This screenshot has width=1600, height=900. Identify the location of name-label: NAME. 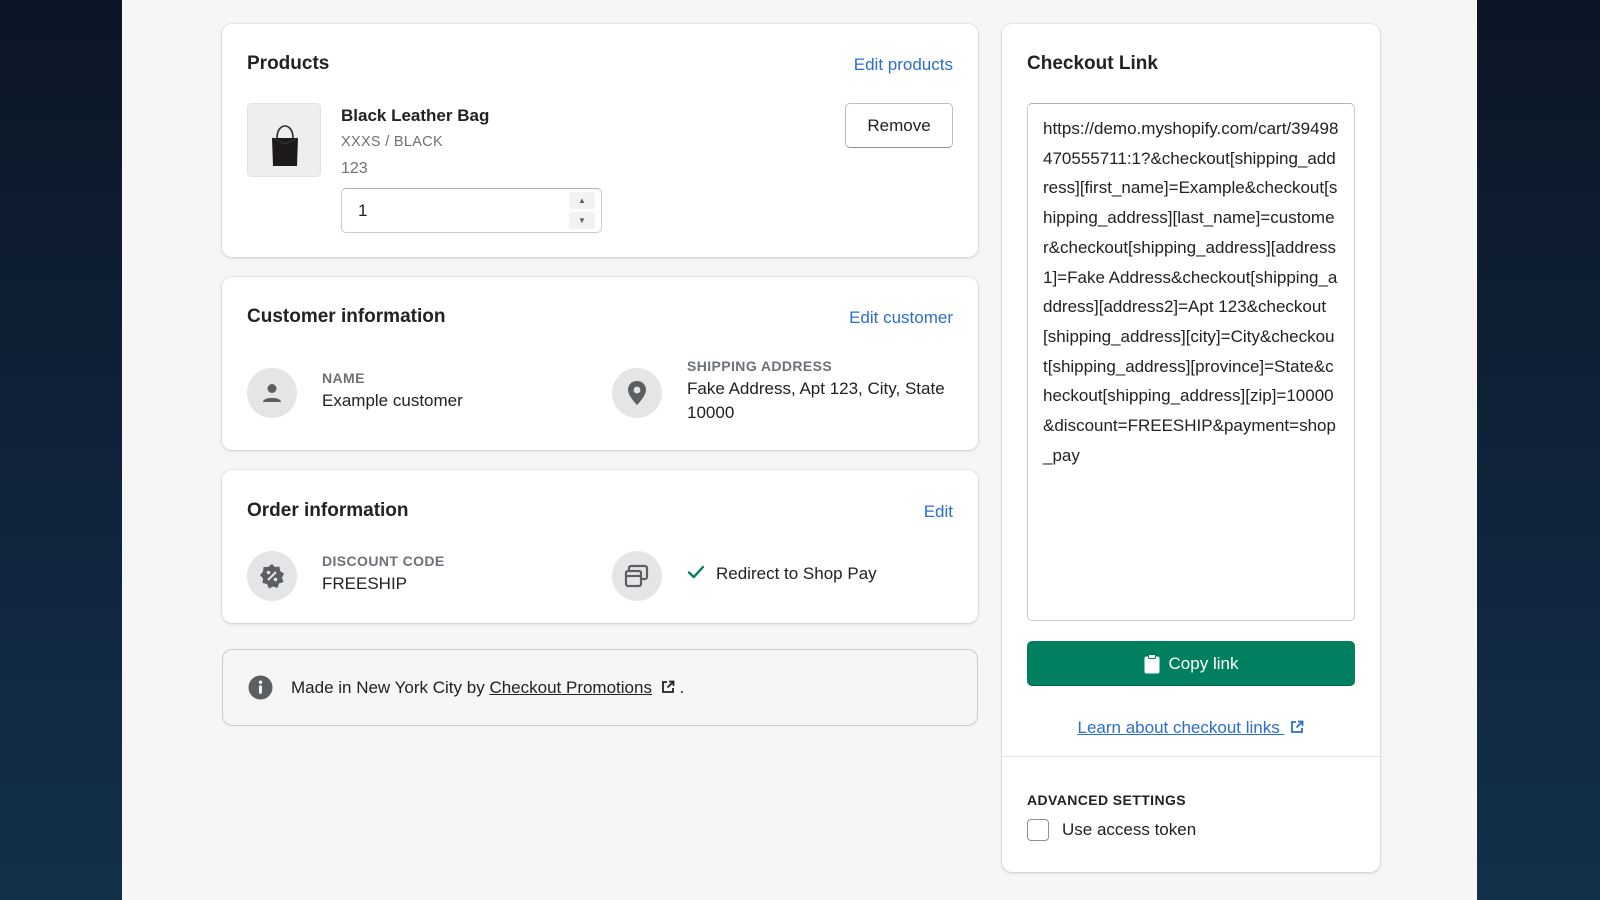
(343, 378).